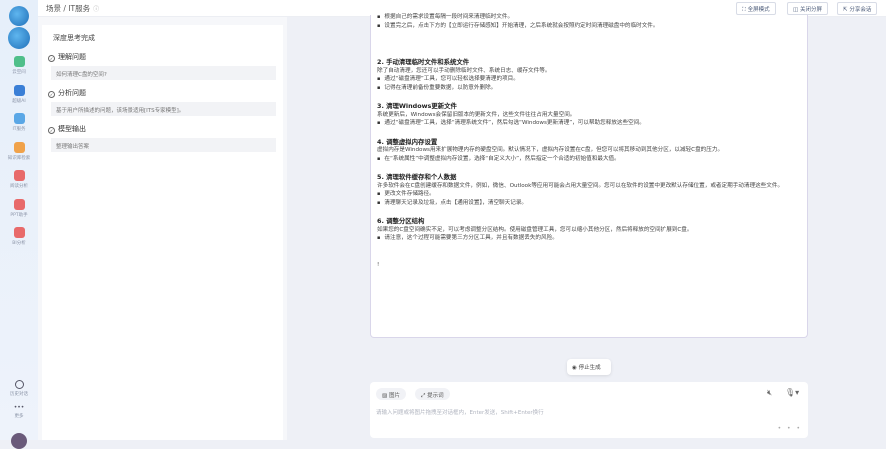 Image resolution: width=886 pixels, height=449 pixels. I want to click on sidebar-item-1: 超级AI, so click(19, 94).